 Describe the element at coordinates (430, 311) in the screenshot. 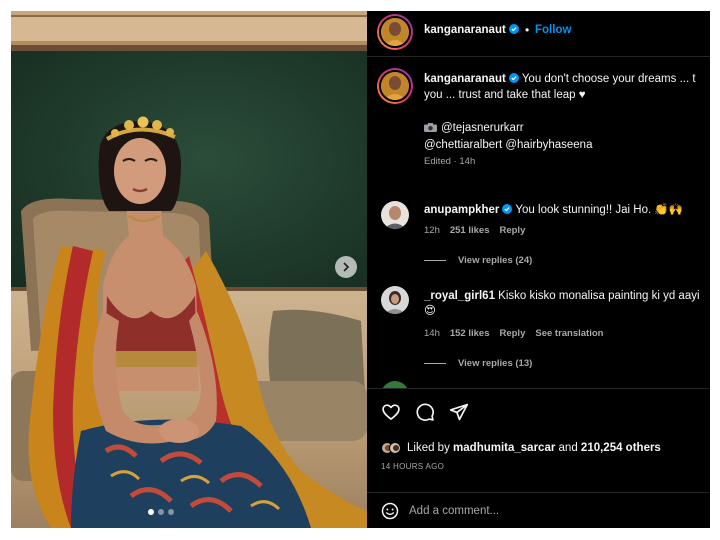

I see `comment-body-line-2: 😍` at that location.